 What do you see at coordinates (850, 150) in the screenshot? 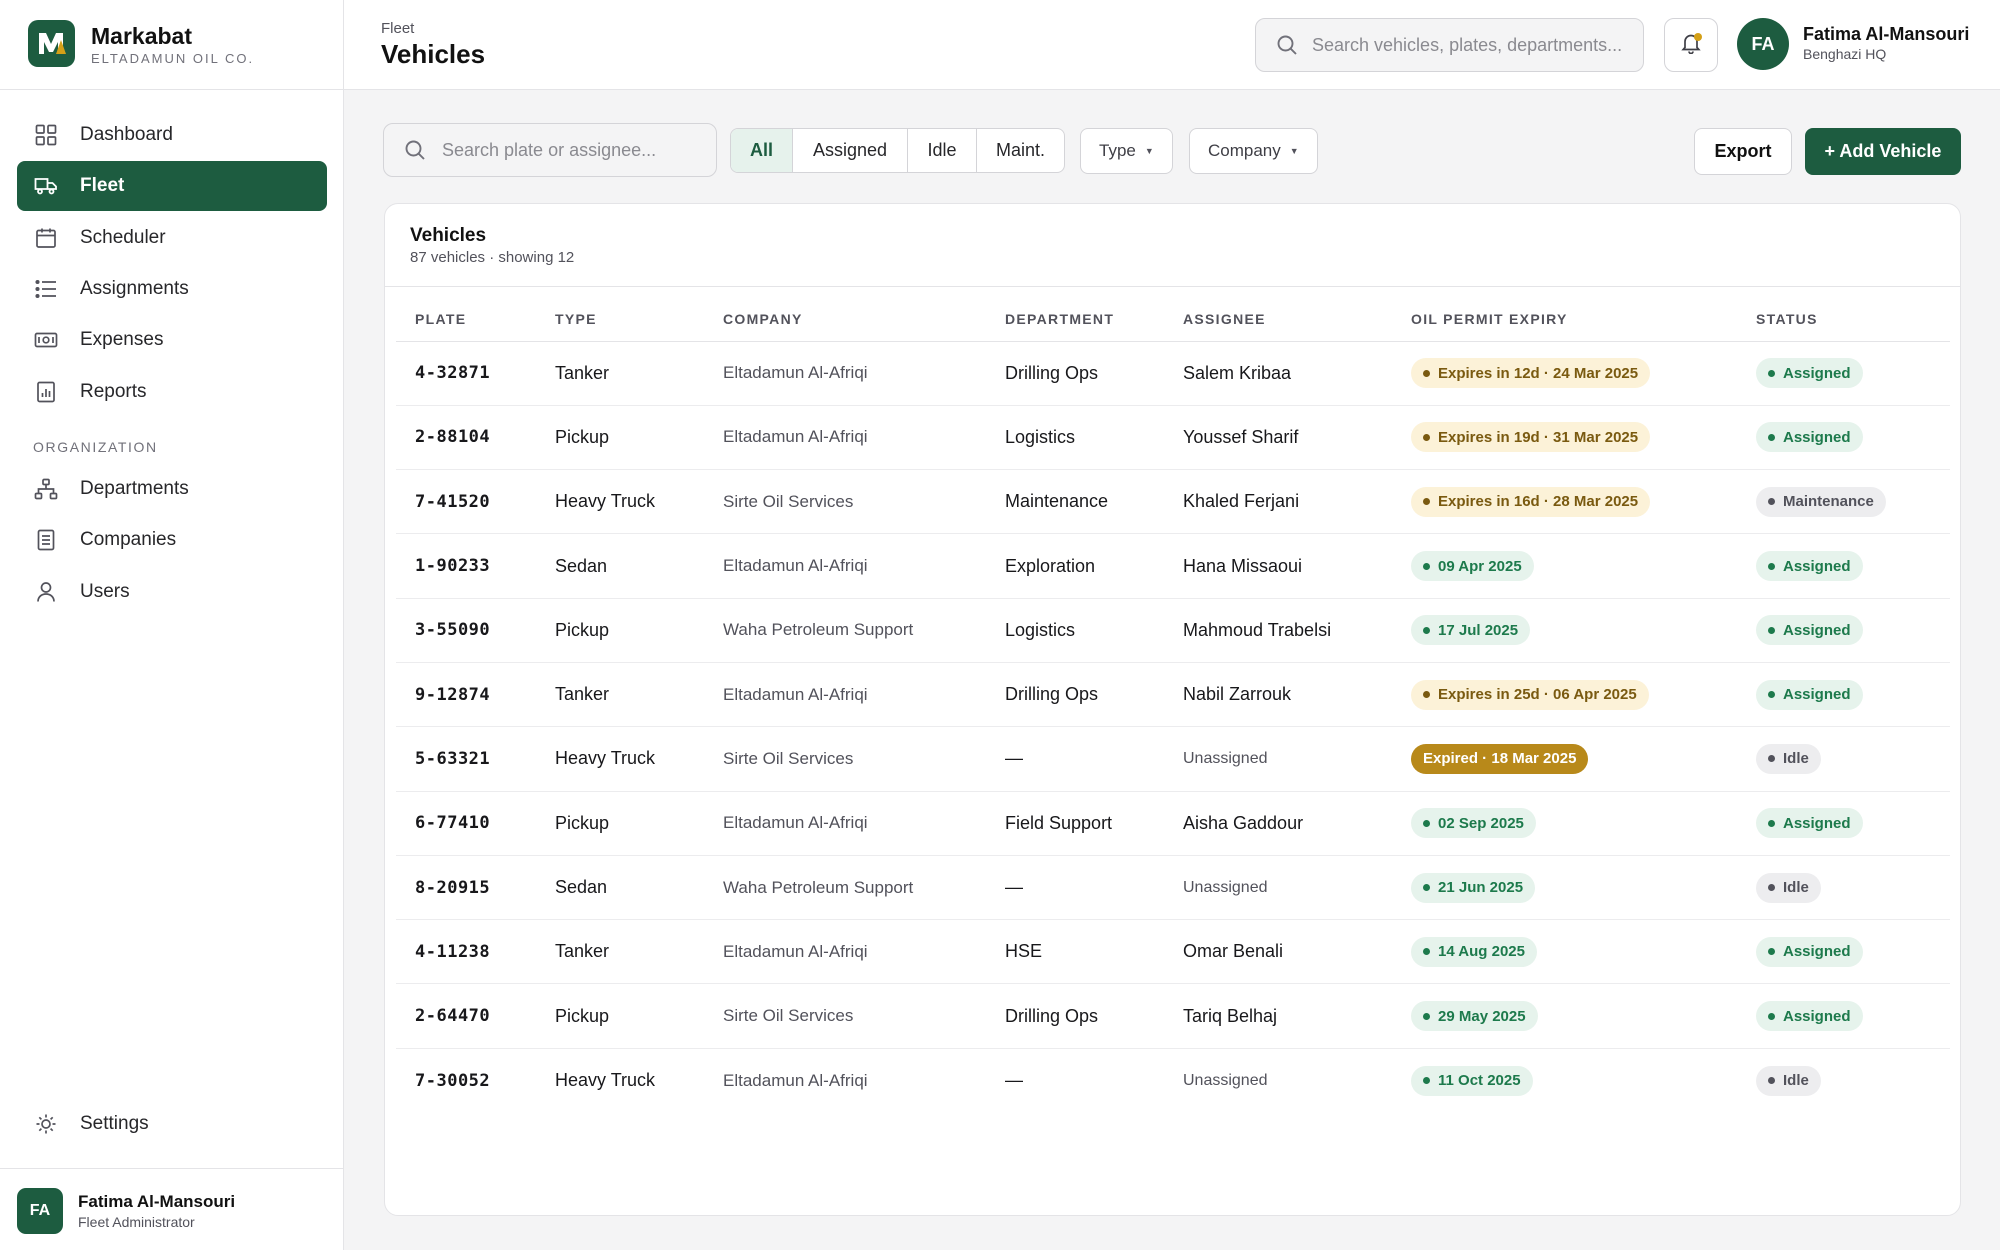
I see `filter-assigned: Assigned` at bounding box center [850, 150].